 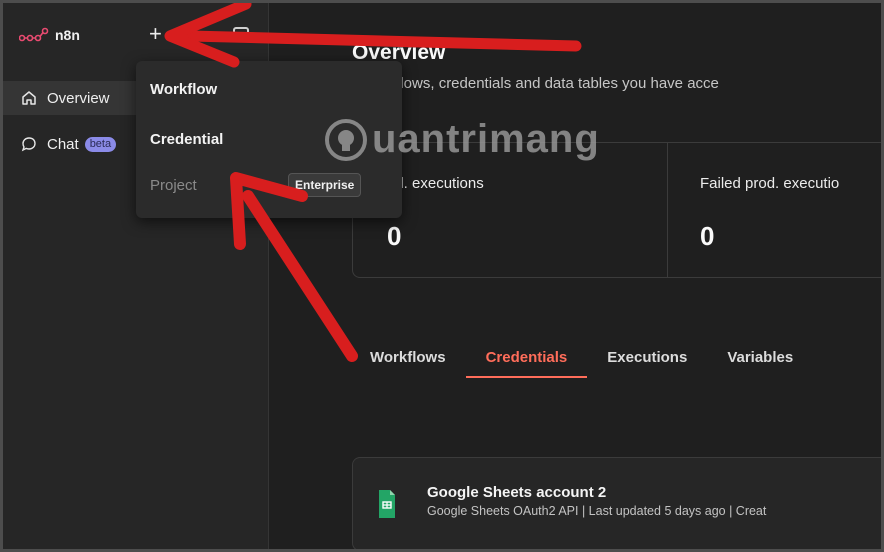 What do you see at coordinates (760, 363) in the screenshot?
I see `tab-variables: Variables` at bounding box center [760, 363].